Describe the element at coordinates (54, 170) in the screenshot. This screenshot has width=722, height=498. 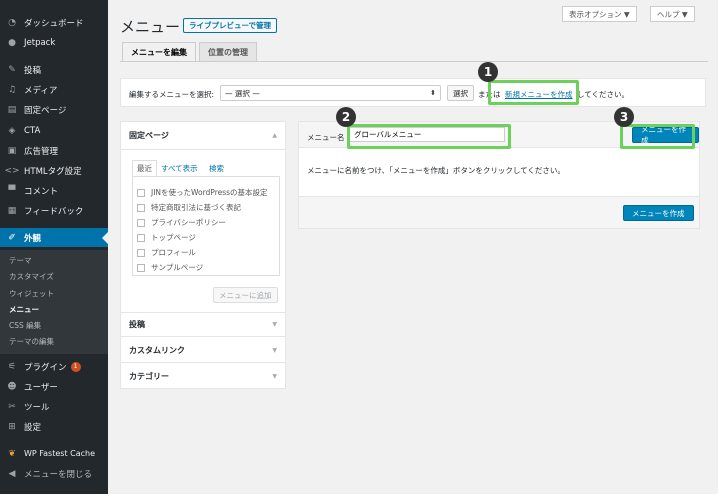
I see `sidebar-item-html-tags: <> HTMLタグ設定` at that location.